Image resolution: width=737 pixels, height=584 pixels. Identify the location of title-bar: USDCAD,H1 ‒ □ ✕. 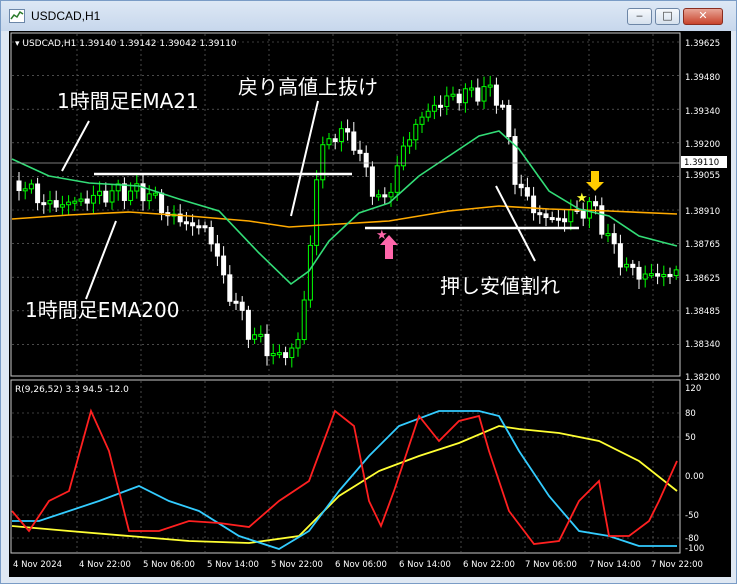
(368, 16).